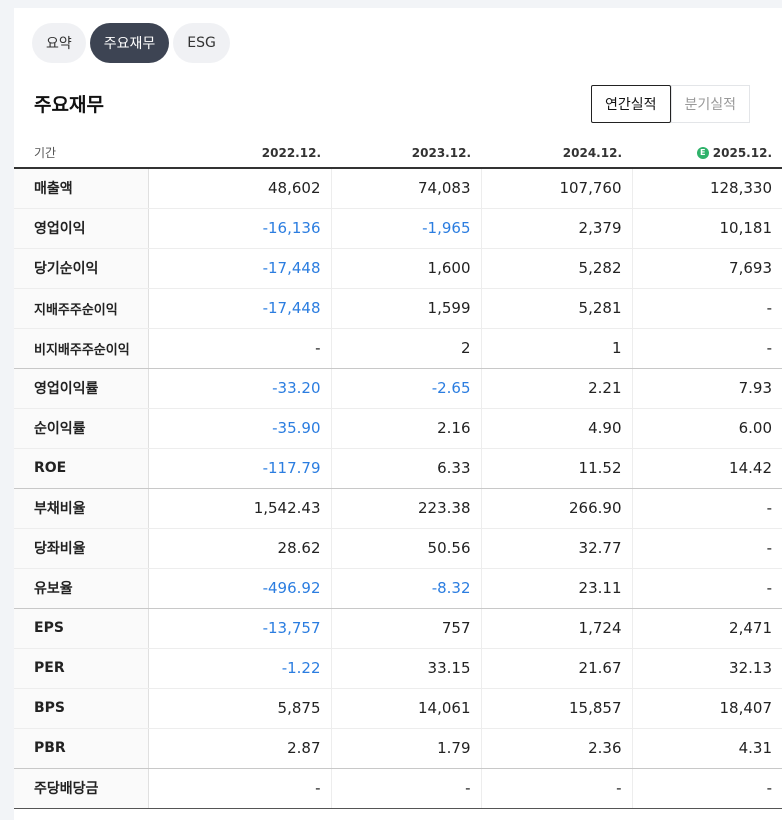 This screenshot has height=820, width=782. Describe the element at coordinates (405, 468) in the screenshot. I see `table-cell: 6.33` at that location.